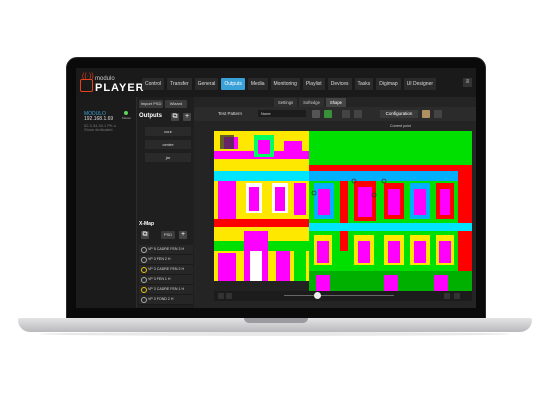 The width and height of the screenshot is (550, 400). I want to click on xmap-row-label: VP 3 FOND 2 H, so click(161, 299).